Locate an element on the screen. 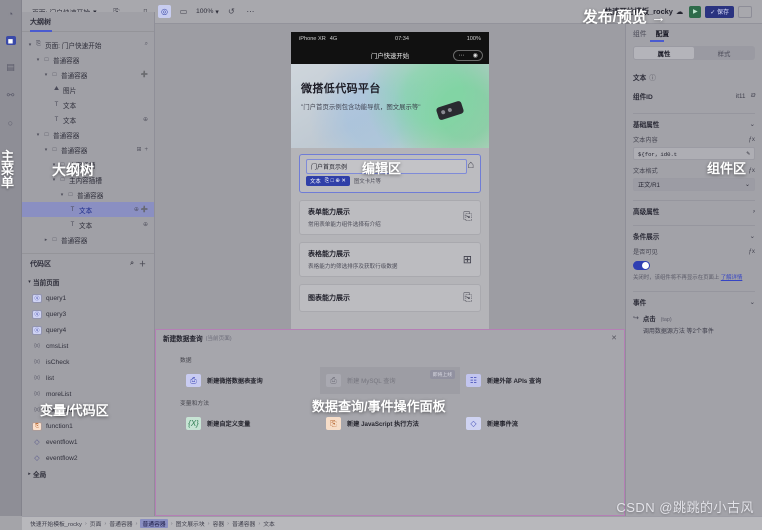  breadcrumb-item: 页面 is located at coordinates (96, 523).